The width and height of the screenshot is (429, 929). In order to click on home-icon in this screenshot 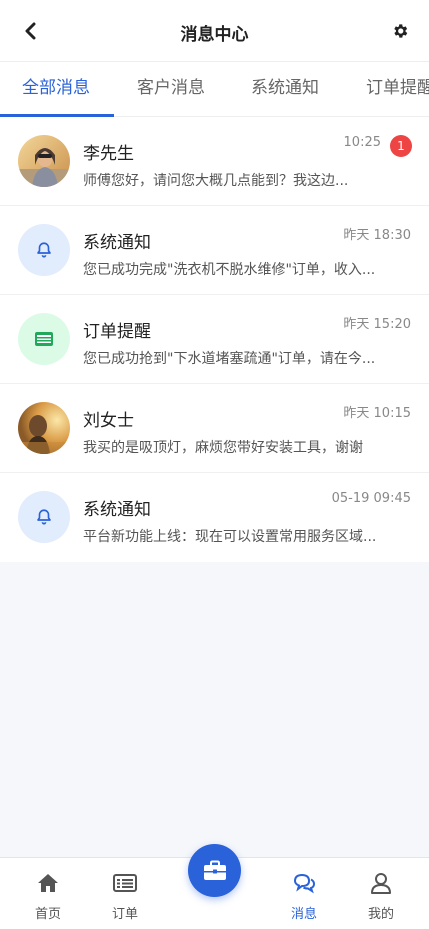, I will do `click(48, 883)`.